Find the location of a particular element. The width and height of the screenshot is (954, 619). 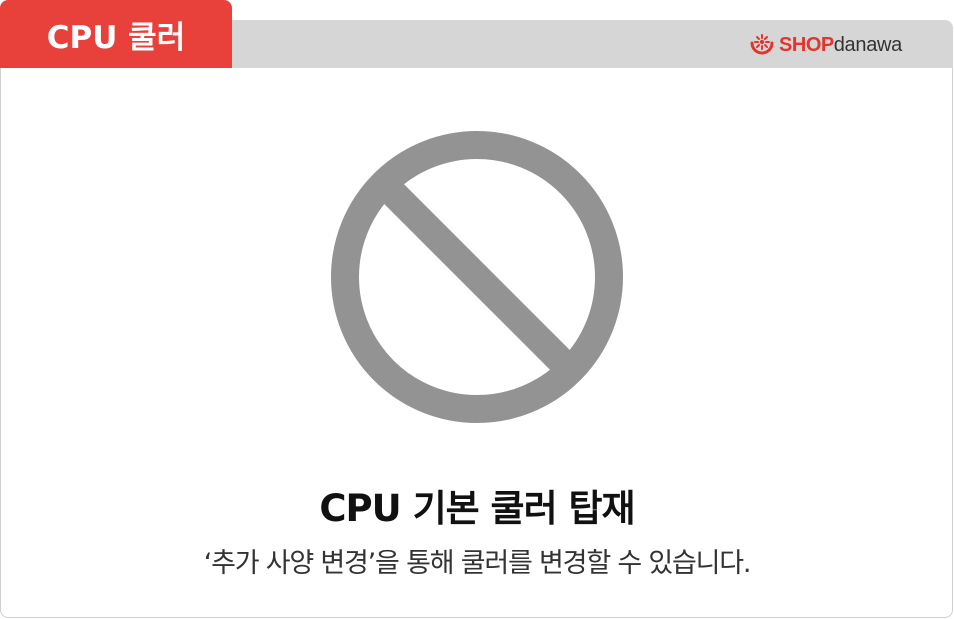

prohibited-icon is located at coordinates (477, 277).